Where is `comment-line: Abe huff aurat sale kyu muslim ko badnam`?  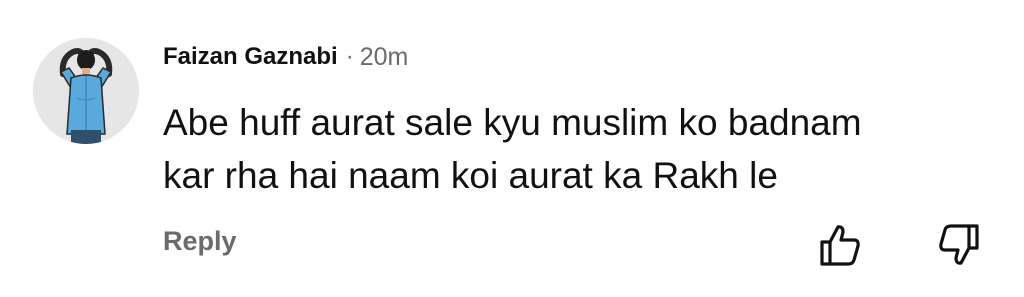
comment-line: Abe huff aurat sale kyu muslim ko badnam is located at coordinates (512, 122).